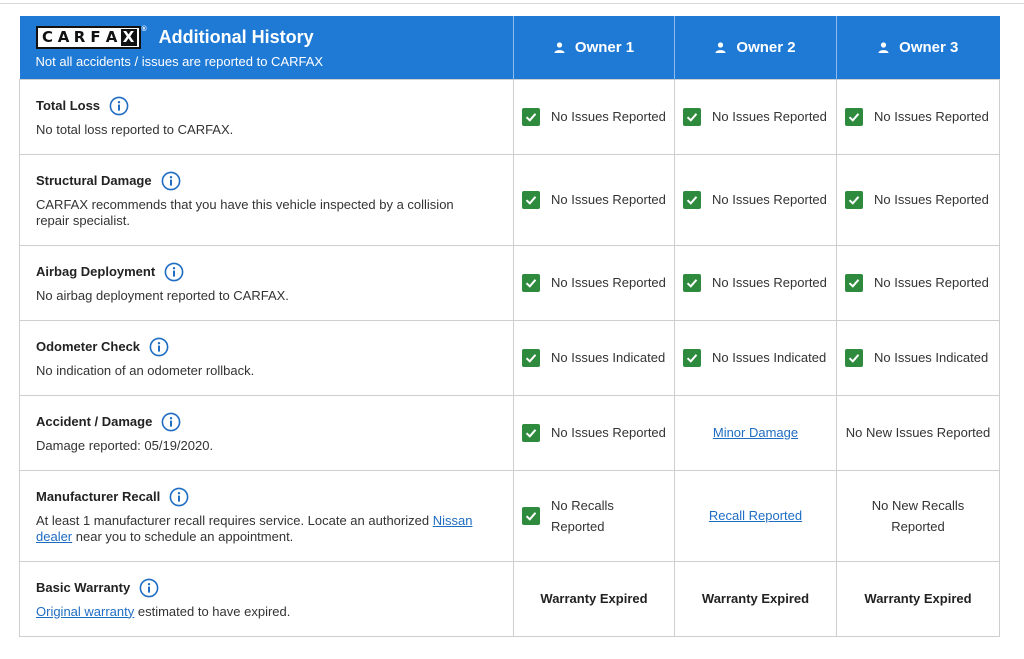 The width and height of the screenshot is (1024, 659). I want to click on owner-1-status: Warranty Expired, so click(594, 598).